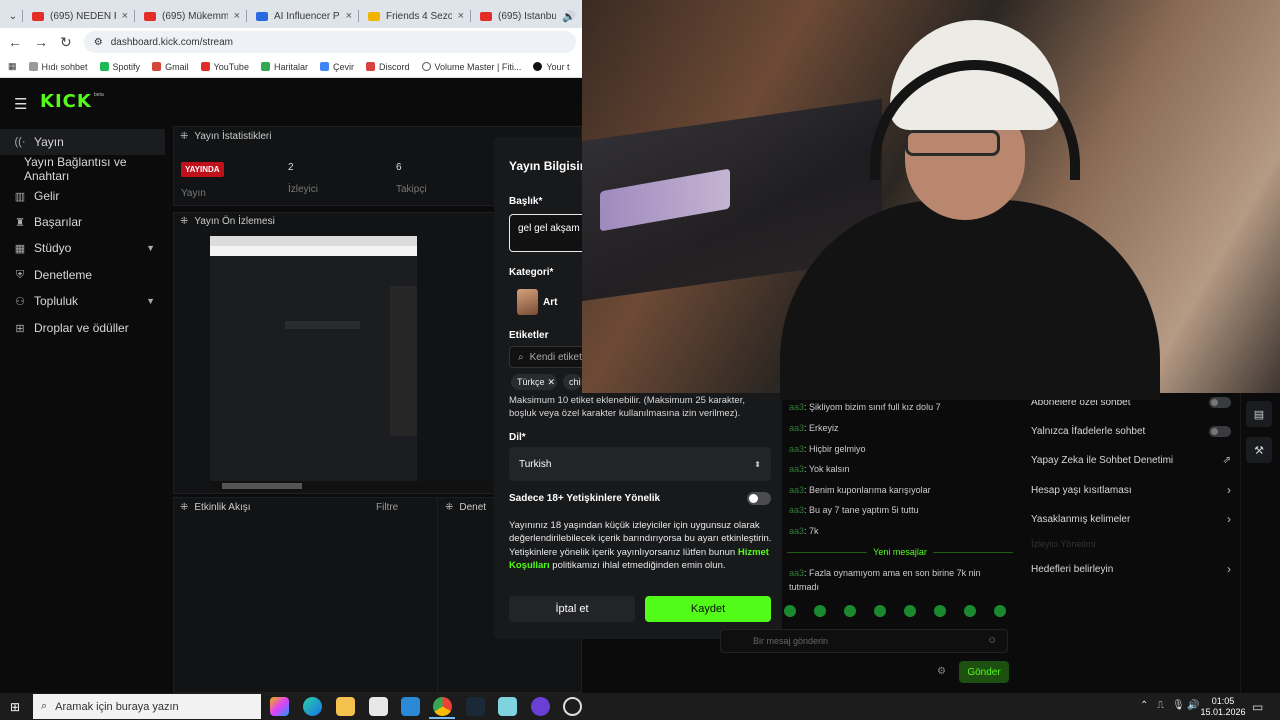  What do you see at coordinates (82, 169) in the screenshot?
I see `sidebar-item-stream-key: Yayın Bağlantısı ve Anahtarı` at bounding box center [82, 169].